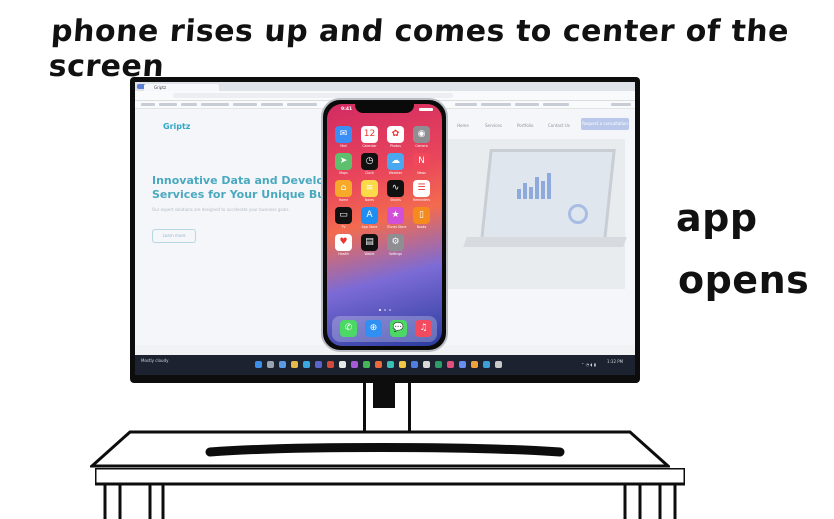 Image resolution: width=834 pixels, height=519 pixels. Describe the element at coordinates (395, 245) in the screenshot. I see `app-settings: ⚙ Settings` at that location.